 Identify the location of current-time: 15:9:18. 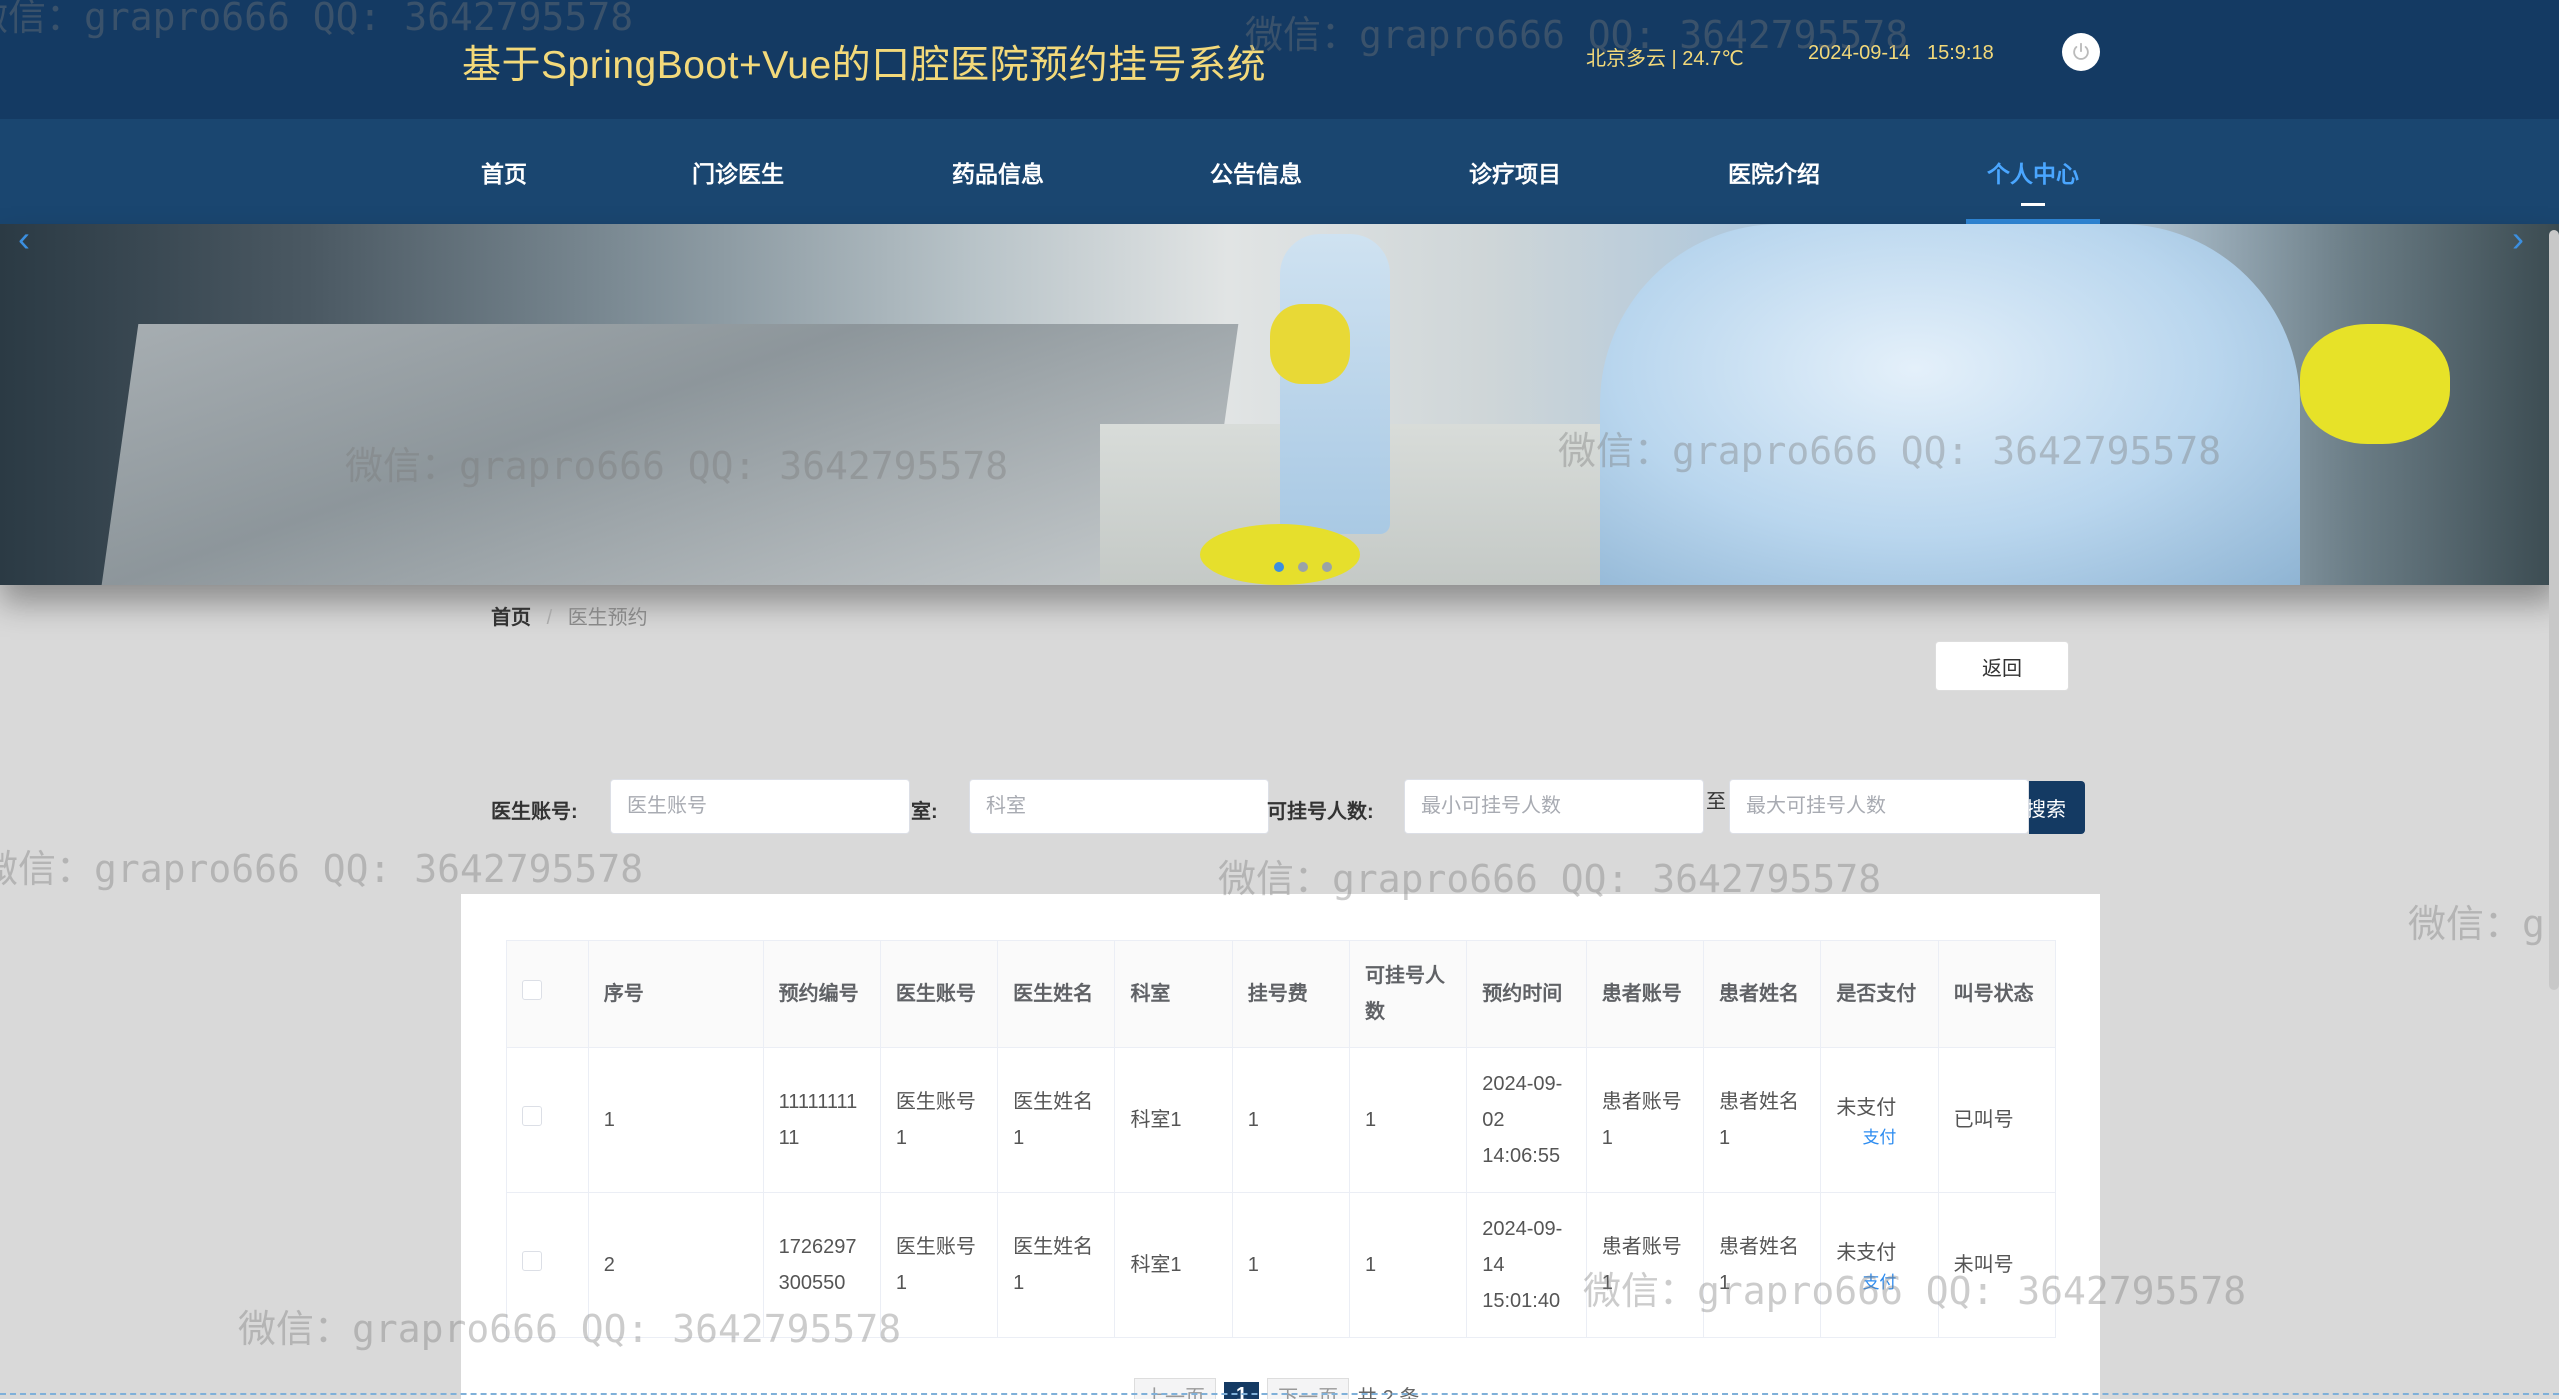
(1960, 53).